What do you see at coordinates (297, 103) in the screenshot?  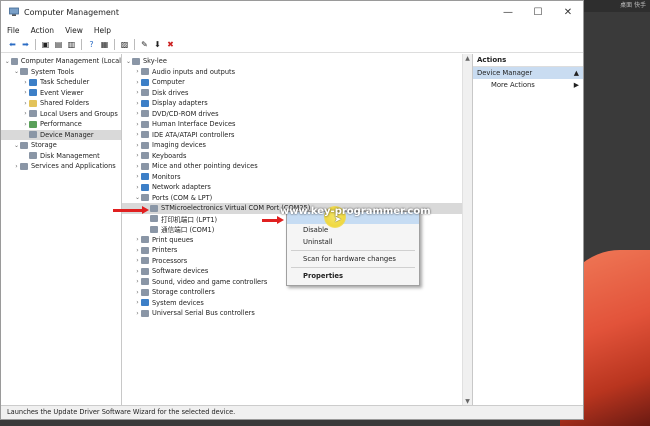 I see `device-tree-item: › Display adapters` at bounding box center [297, 103].